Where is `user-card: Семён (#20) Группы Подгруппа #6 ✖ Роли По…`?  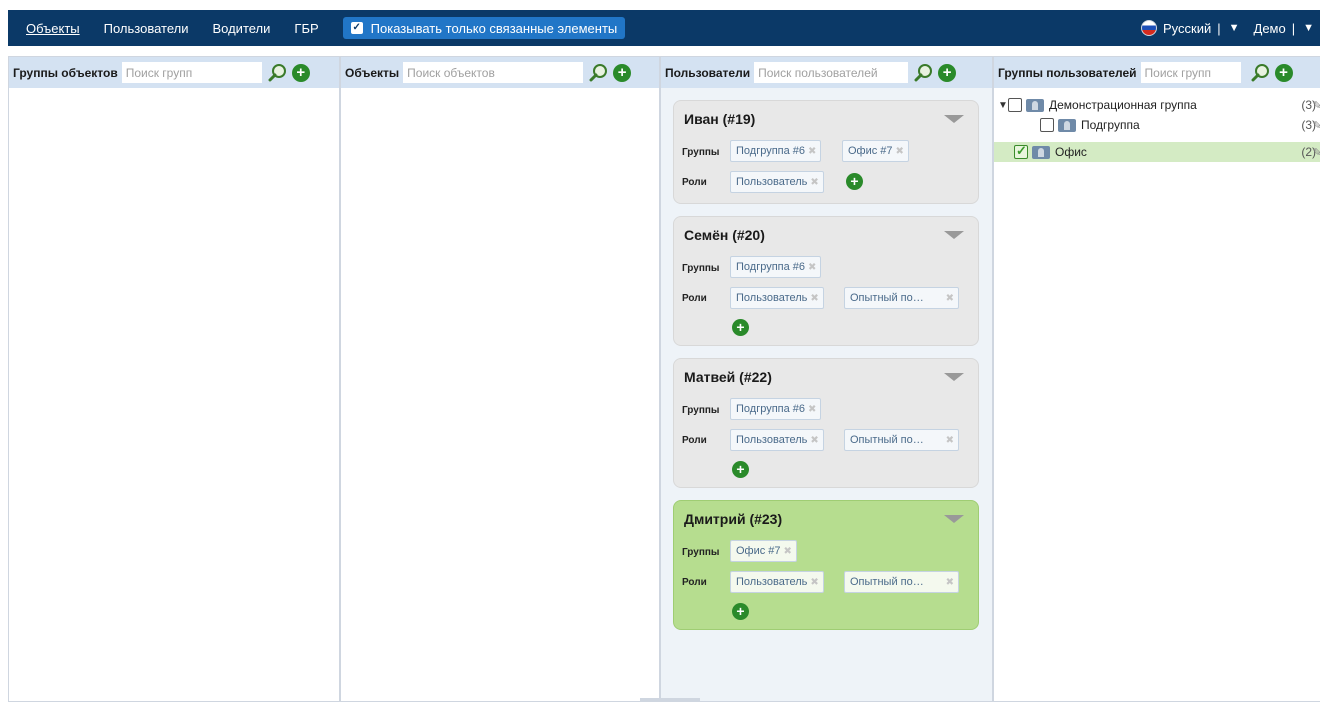 user-card: Семён (#20) Группы Подгруппа #6 ✖ Роли По… is located at coordinates (826, 281).